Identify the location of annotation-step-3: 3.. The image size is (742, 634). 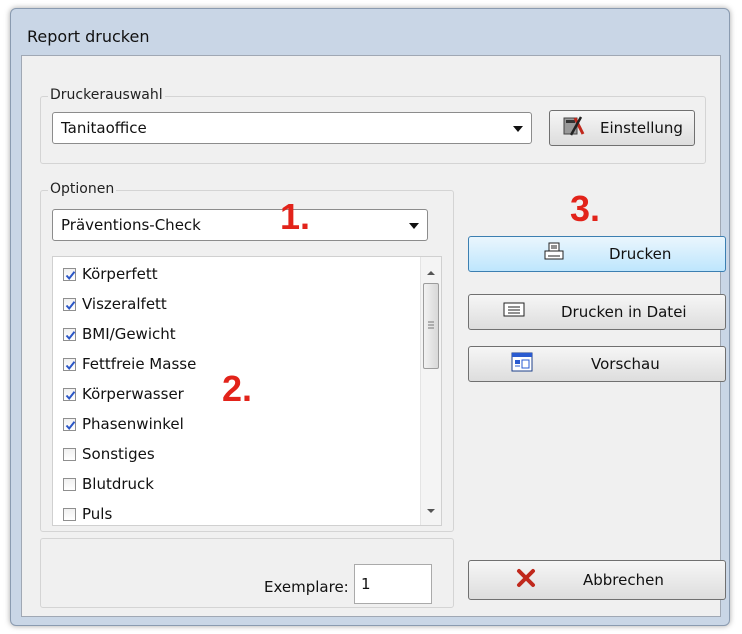
(585, 208).